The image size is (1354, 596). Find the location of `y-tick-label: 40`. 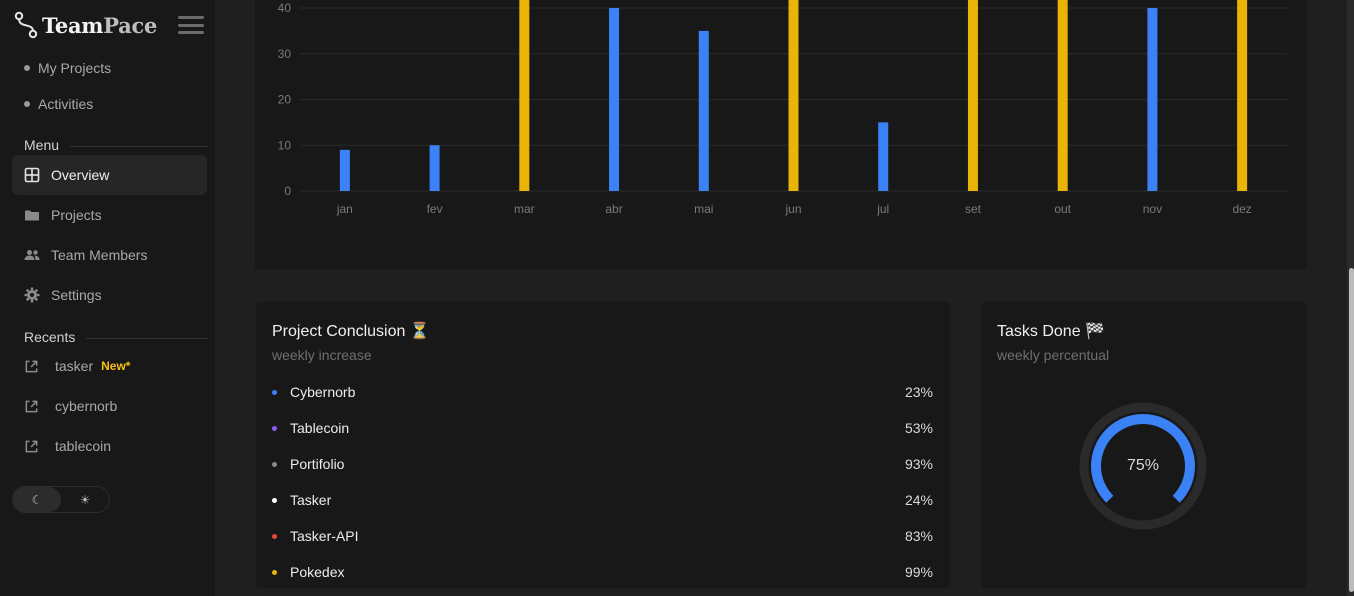

y-tick-label: 40 is located at coordinates (285, 8).